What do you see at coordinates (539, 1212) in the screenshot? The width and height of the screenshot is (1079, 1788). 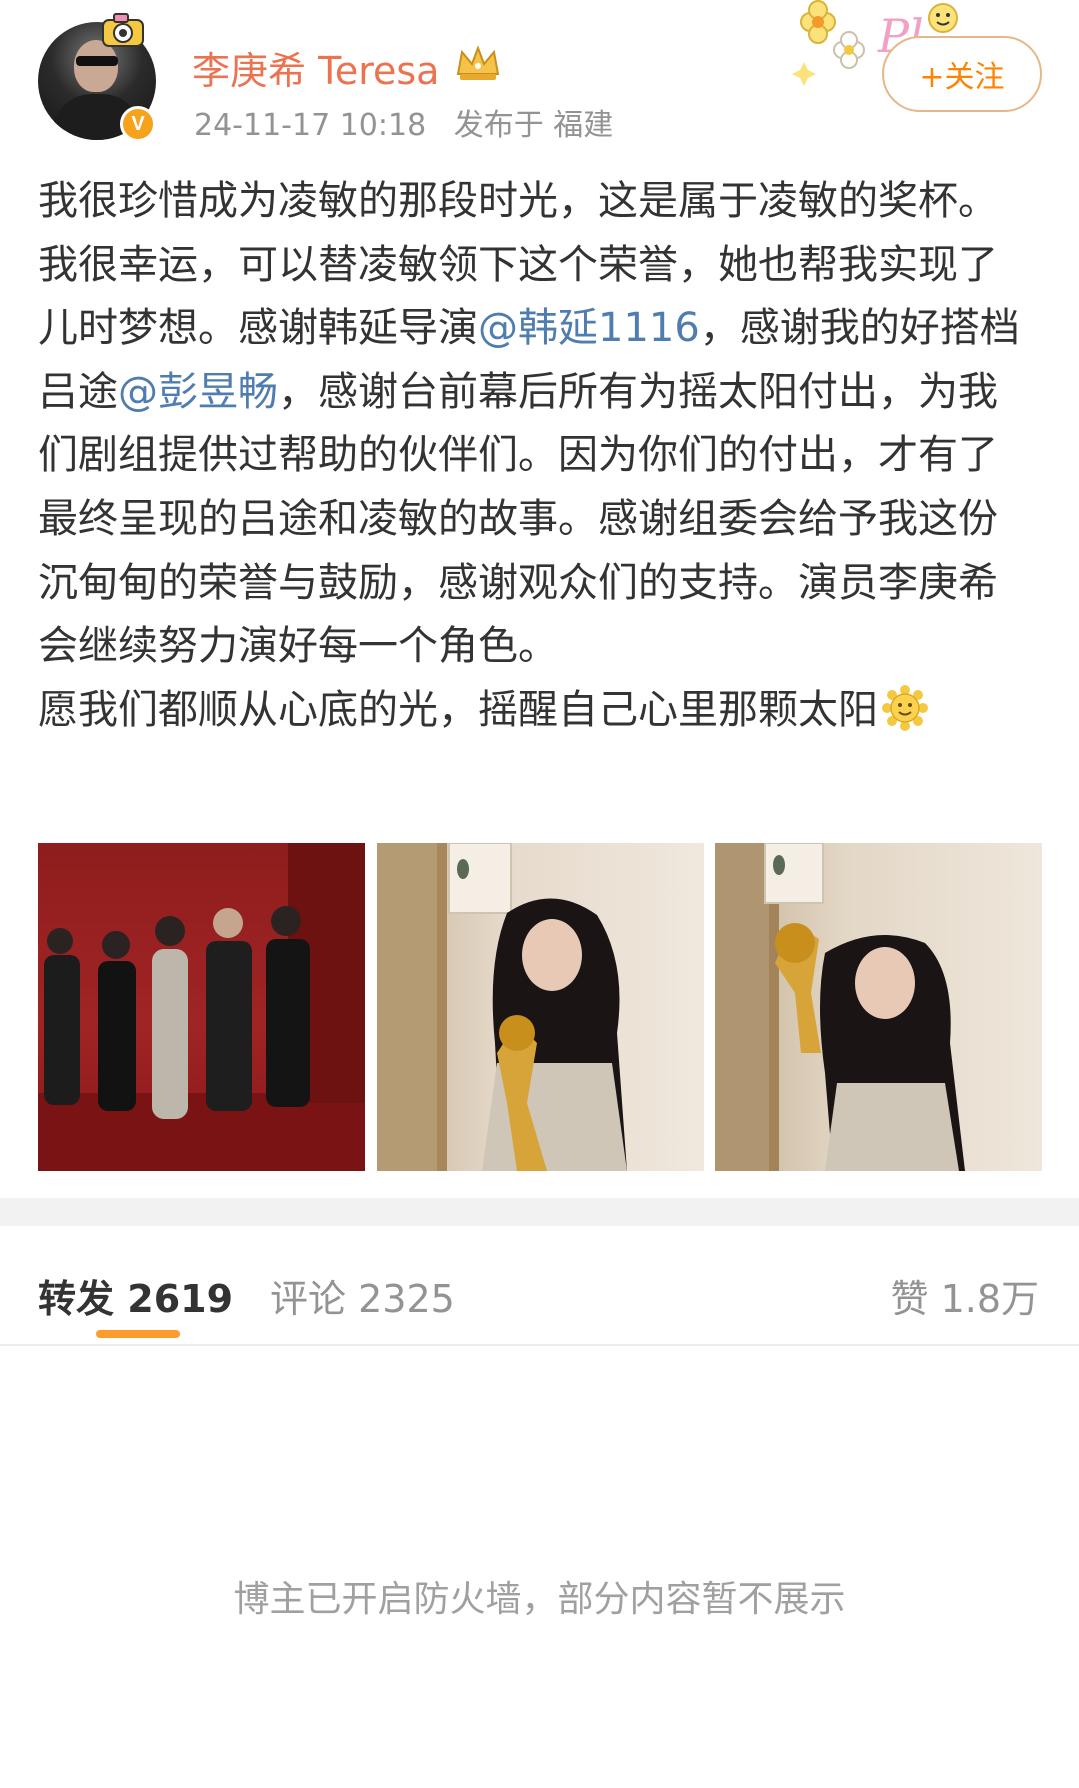 I see `section-divider` at bounding box center [539, 1212].